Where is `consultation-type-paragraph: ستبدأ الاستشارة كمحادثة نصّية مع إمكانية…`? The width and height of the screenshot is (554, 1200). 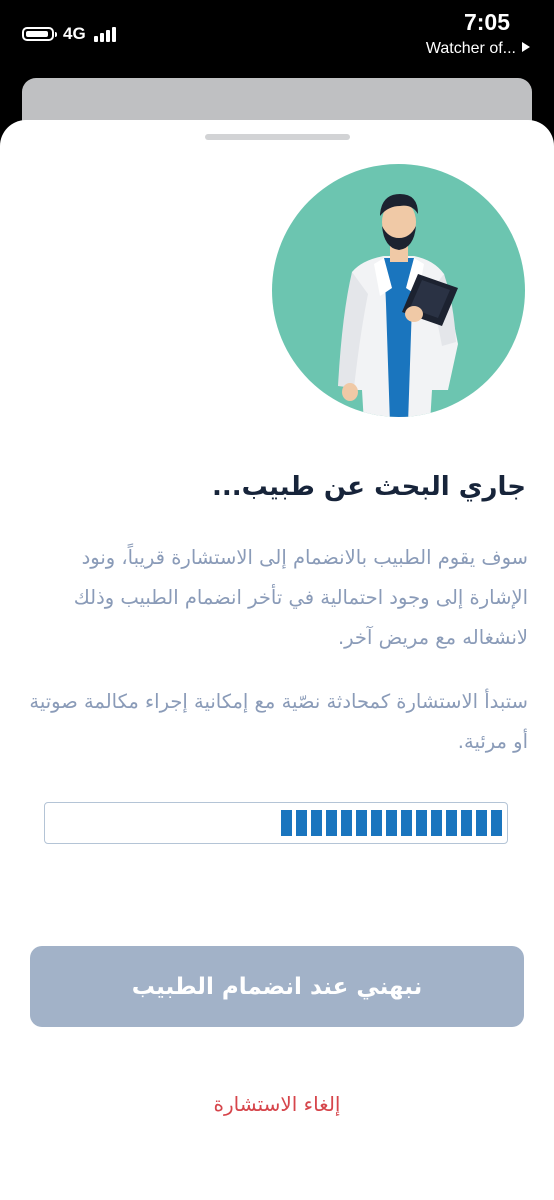
consultation-type-paragraph: ستبدأ الاستشارة كمحادثة نصّية مع إمكانية… is located at coordinates (278, 721).